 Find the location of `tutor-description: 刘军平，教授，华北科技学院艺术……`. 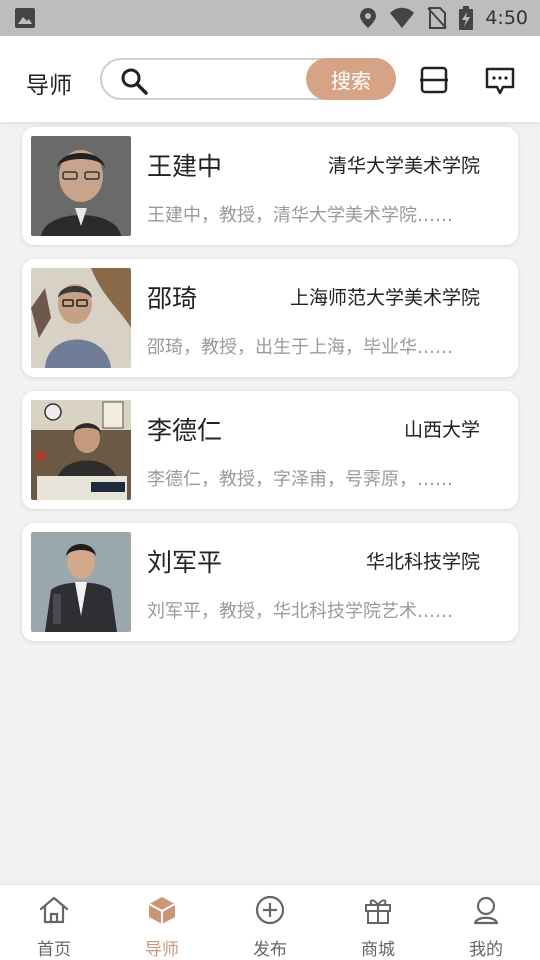

tutor-description: 刘军平，教授，华北科技学院艺术…… is located at coordinates (300, 611).